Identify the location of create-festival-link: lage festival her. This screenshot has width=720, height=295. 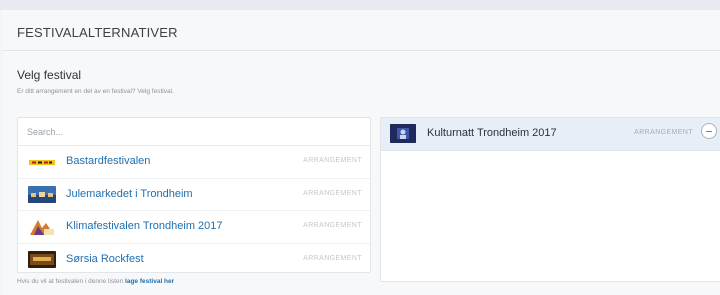
(149, 281).